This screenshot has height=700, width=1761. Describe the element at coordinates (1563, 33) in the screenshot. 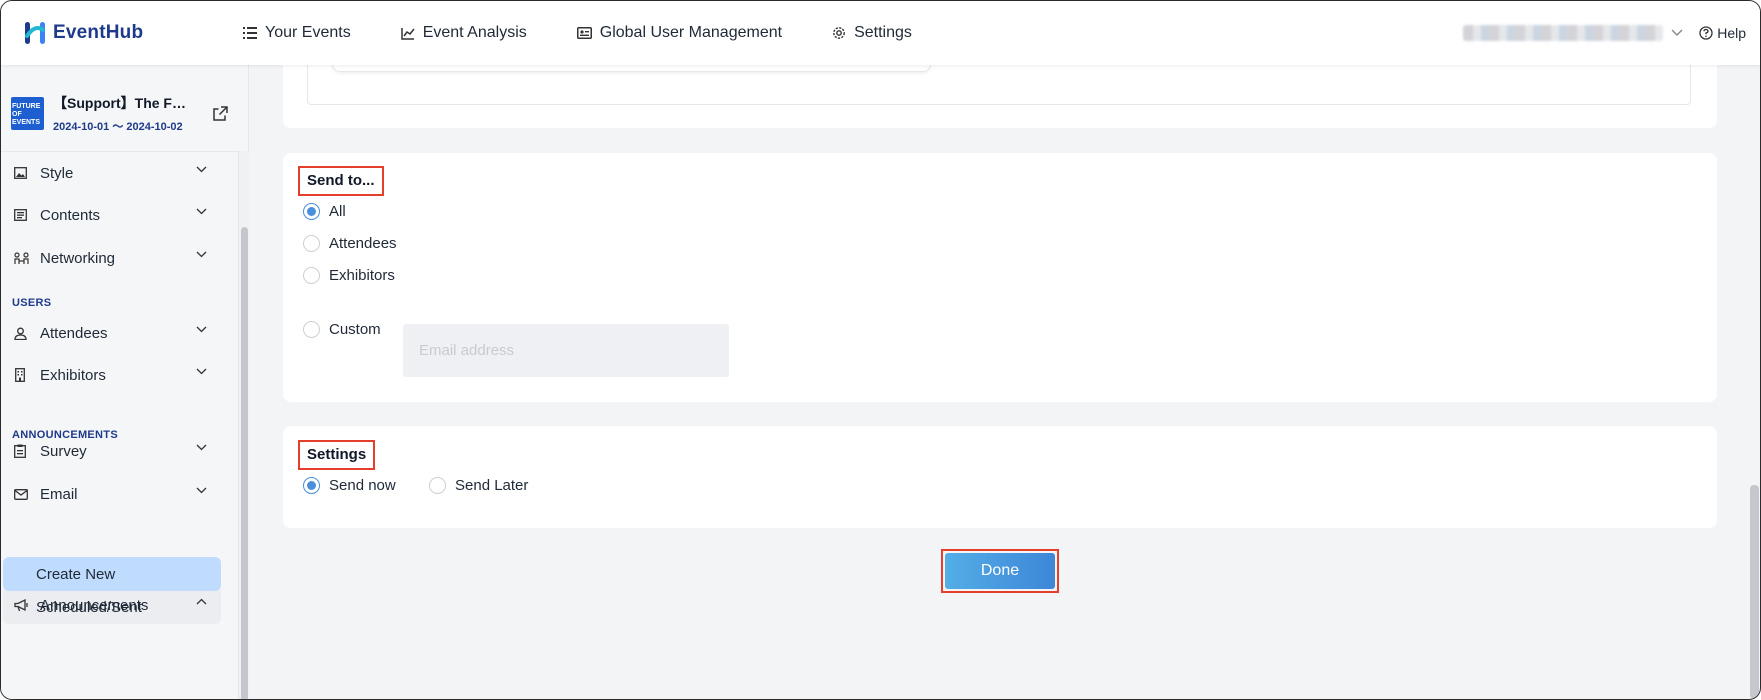

I see `user-account-menu` at that location.